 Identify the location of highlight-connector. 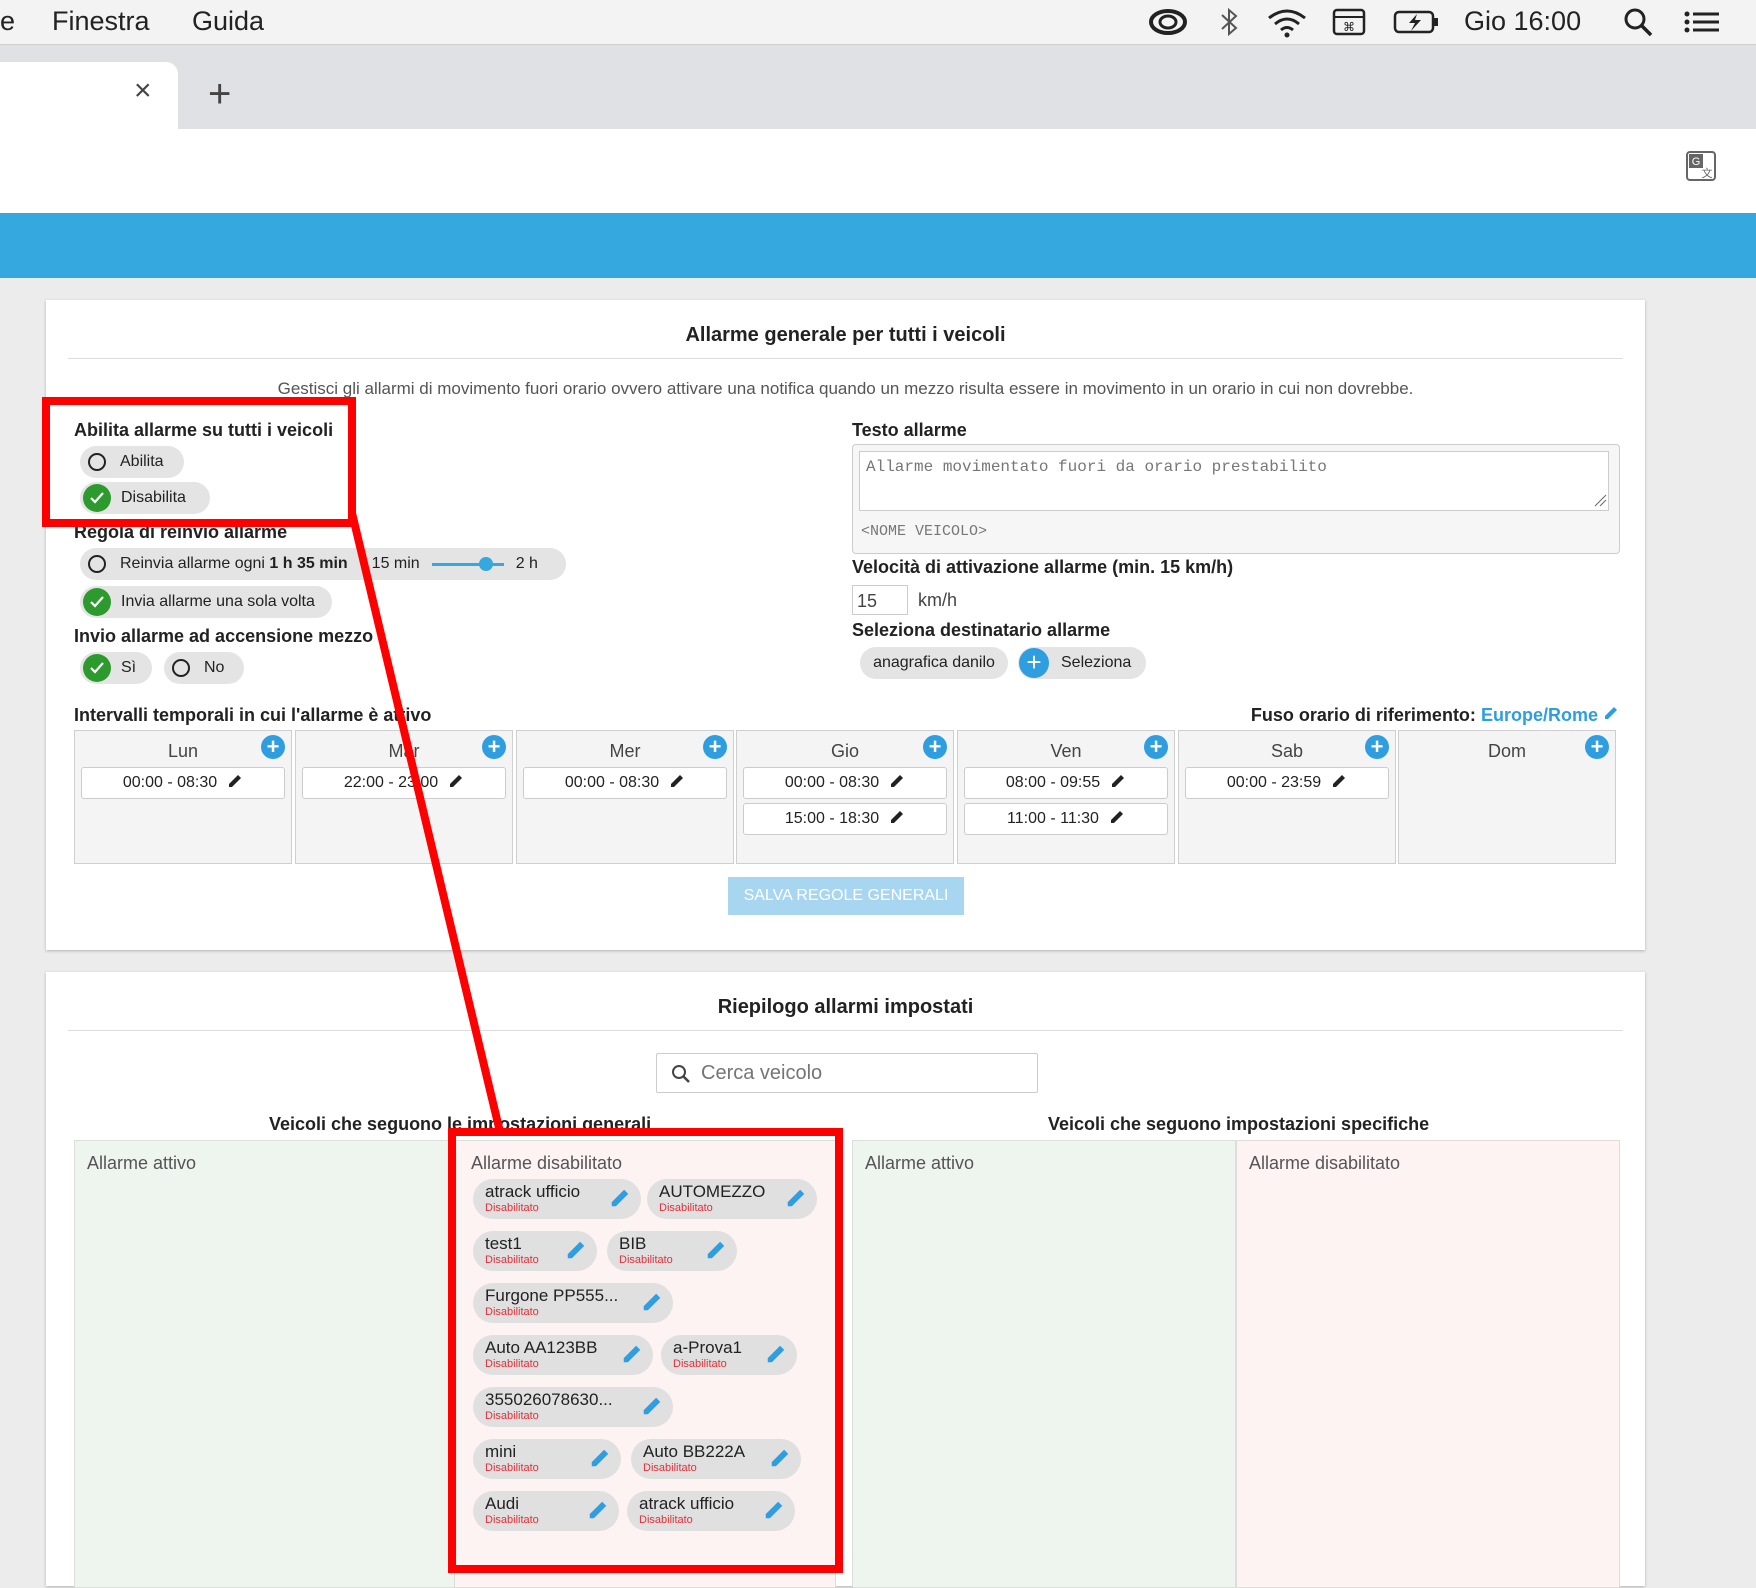
(426, 822).